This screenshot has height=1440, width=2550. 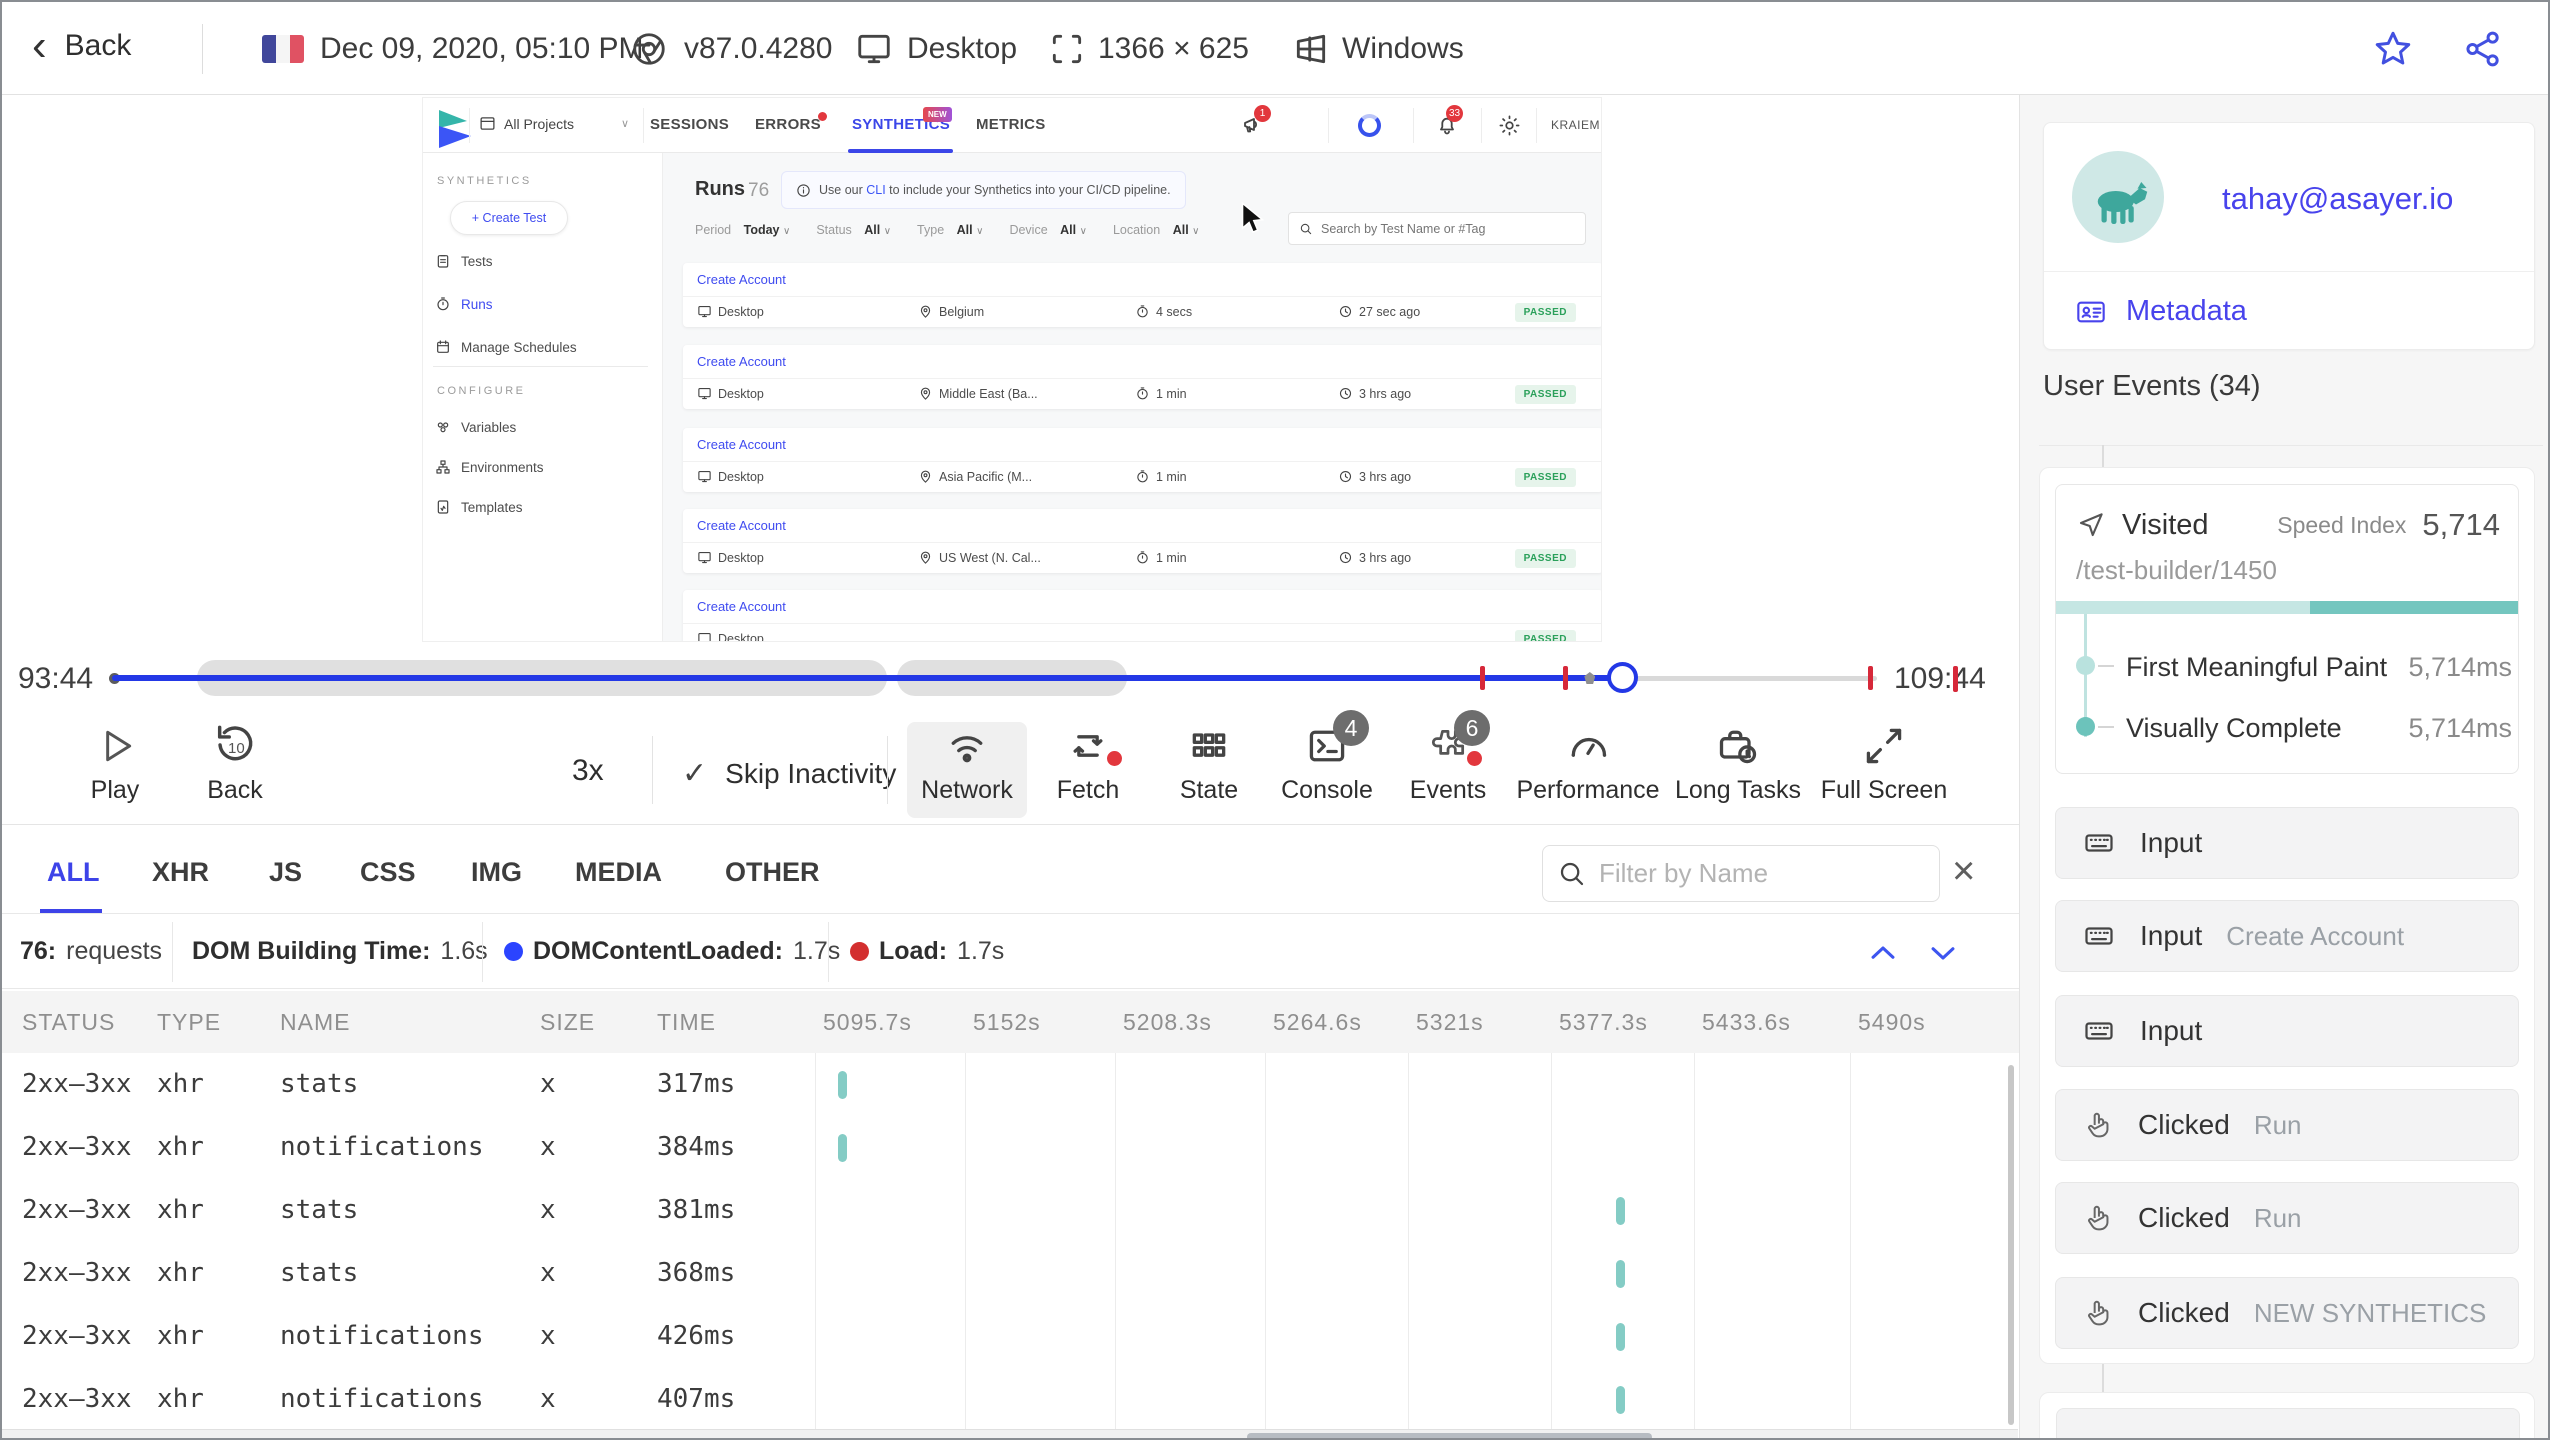 I want to click on tab-css: CSS, so click(x=388, y=872).